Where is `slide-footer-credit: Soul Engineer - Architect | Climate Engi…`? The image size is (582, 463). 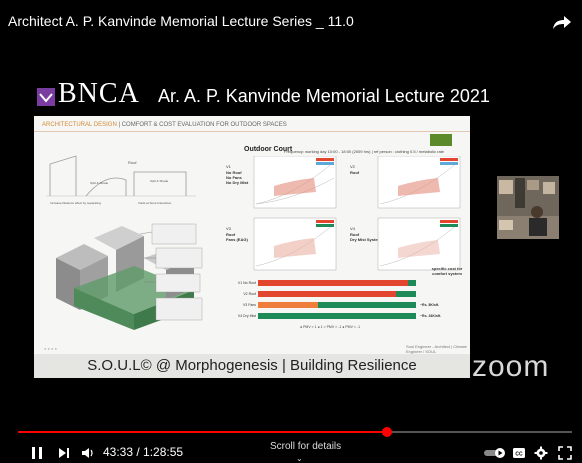
slide-footer-credit: Soul Engineer - Architect | Climate Engi… is located at coordinates (436, 349).